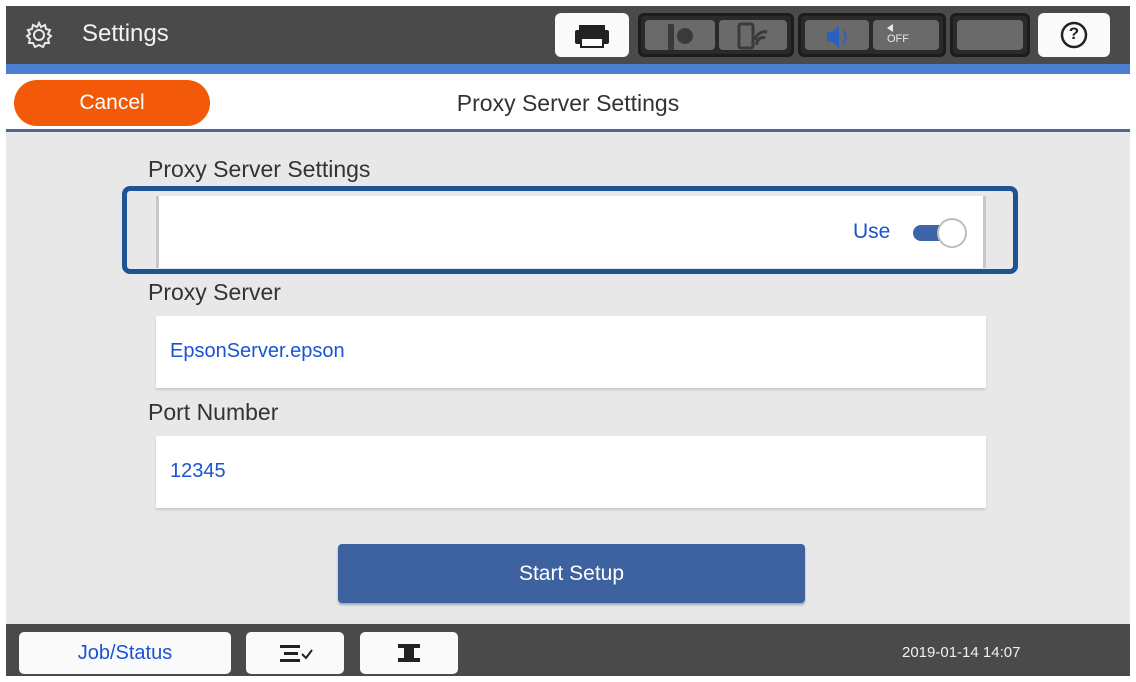 This screenshot has height=682, width=1136. I want to click on network-status-group, so click(716, 35).